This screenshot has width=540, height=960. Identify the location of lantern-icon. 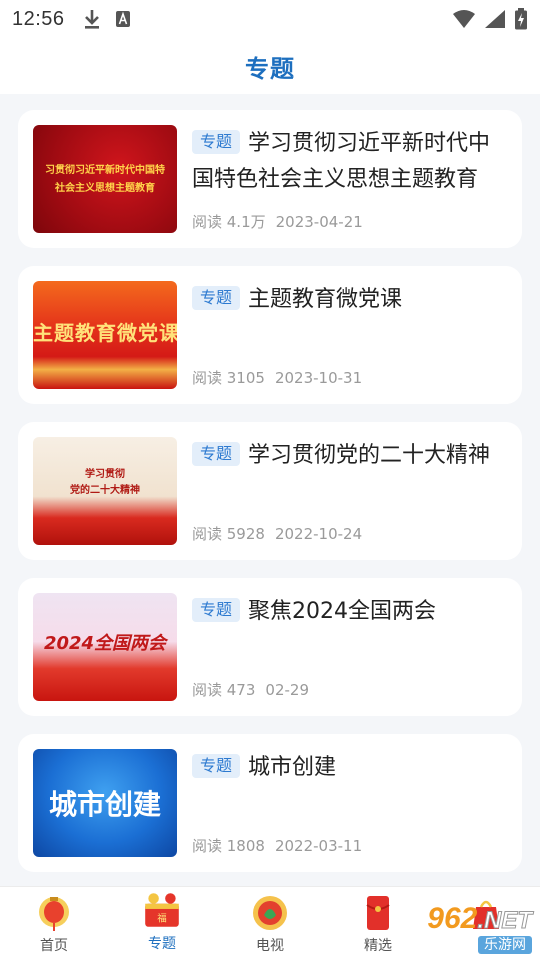
(54, 914).